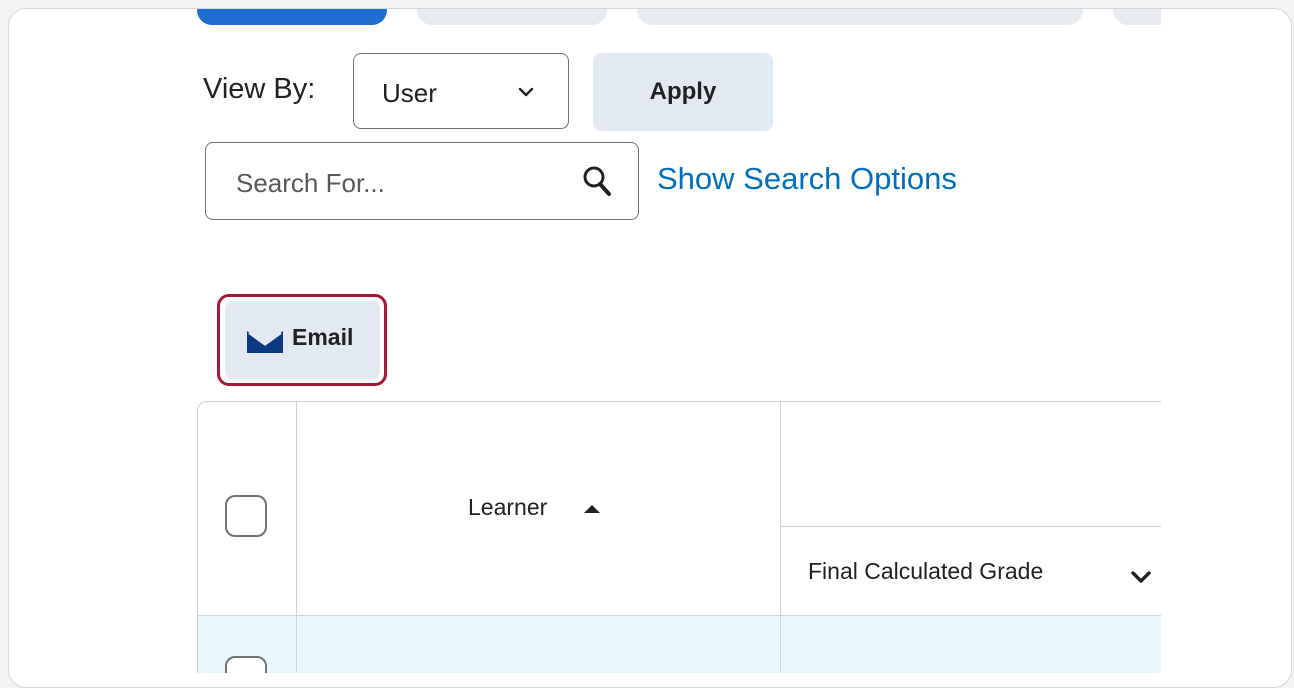 The width and height of the screenshot is (1294, 688). I want to click on apply-button: Apply, so click(683, 92).